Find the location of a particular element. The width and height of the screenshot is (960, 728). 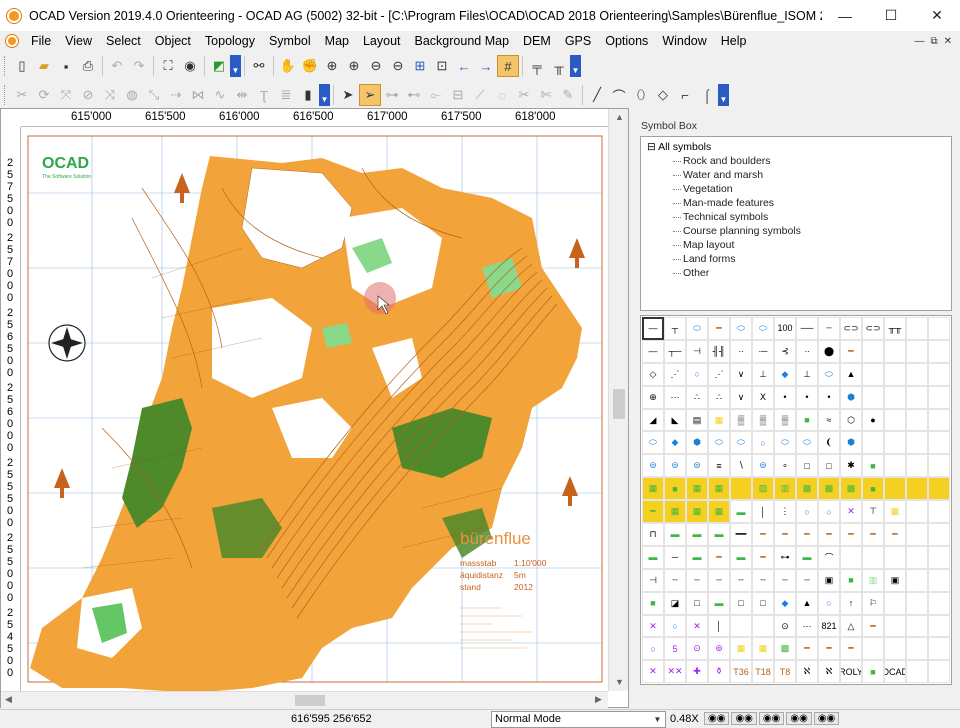

hatch-view-icon: ◉◉ is located at coordinates (771, 718).